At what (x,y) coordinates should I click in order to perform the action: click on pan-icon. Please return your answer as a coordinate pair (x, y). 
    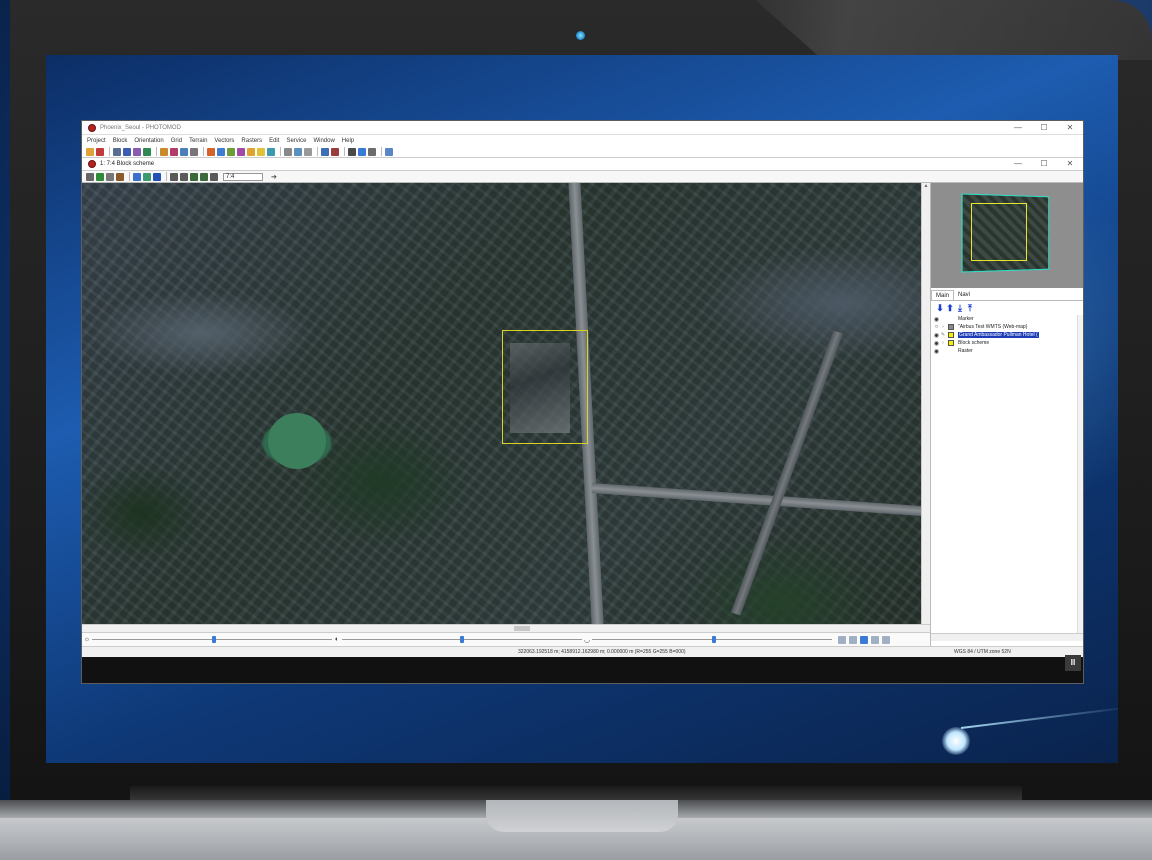
    Looking at the image, I should click on (120, 176).